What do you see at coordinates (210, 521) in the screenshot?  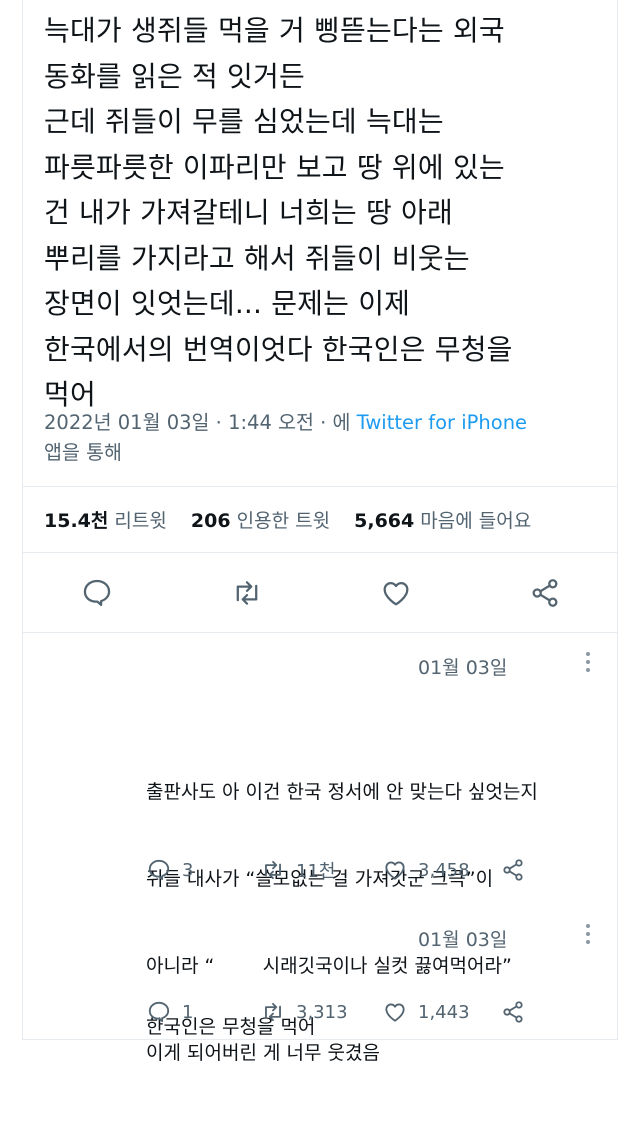 I see `quotes-count: 206` at bounding box center [210, 521].